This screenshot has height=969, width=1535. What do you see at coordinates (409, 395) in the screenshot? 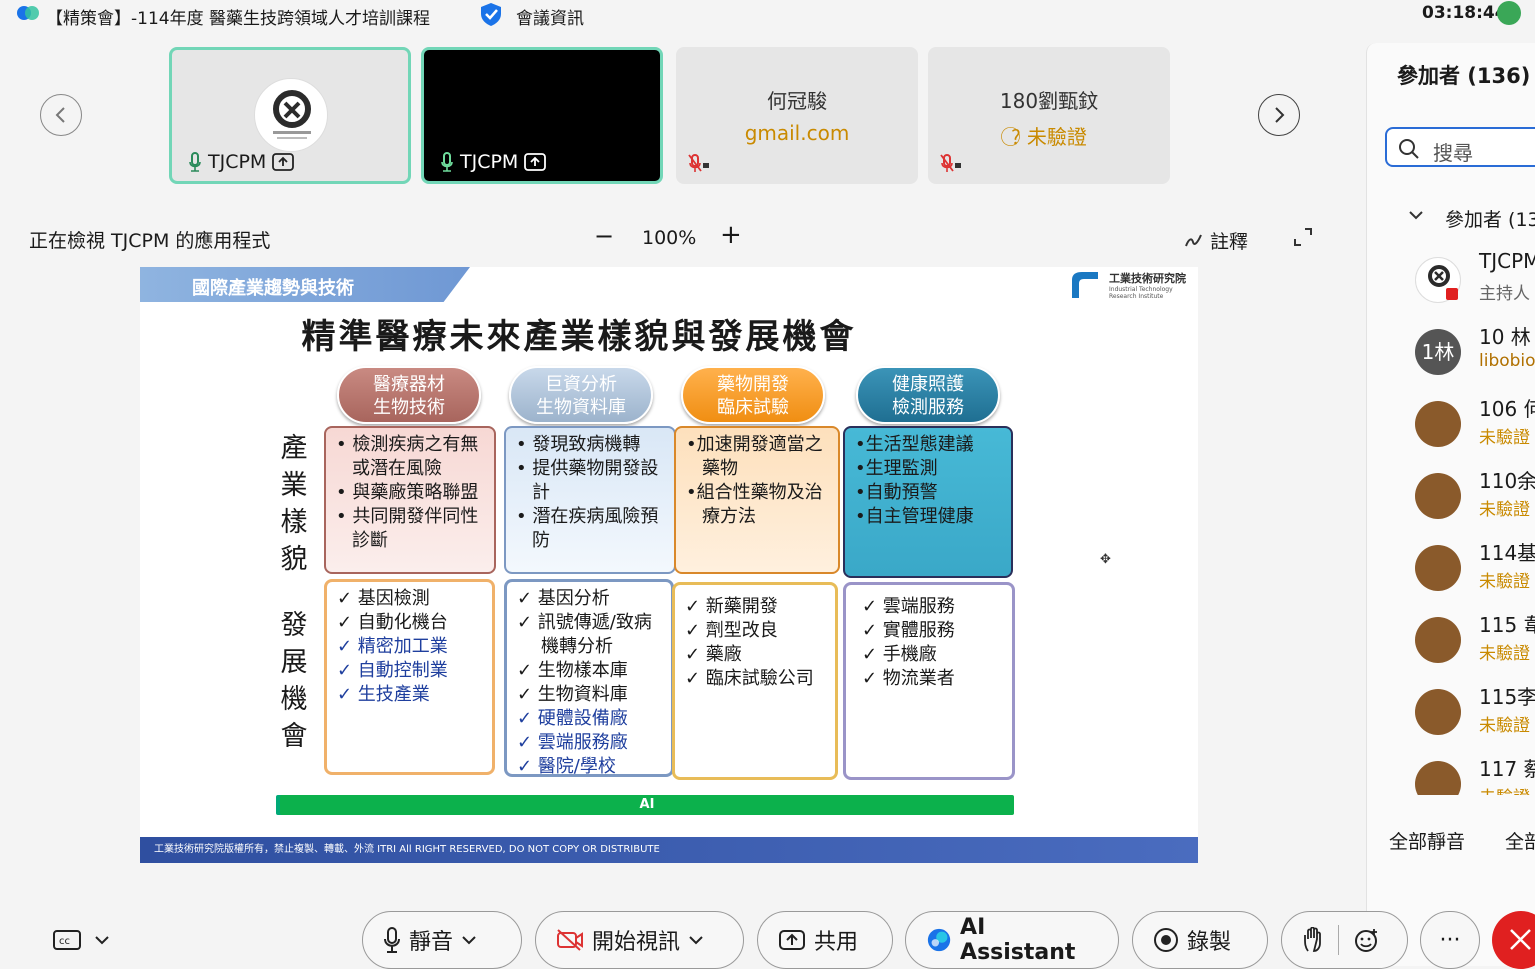
I see `category-pill: 醫療器材 生物技術` at bounding box center [409, 395].